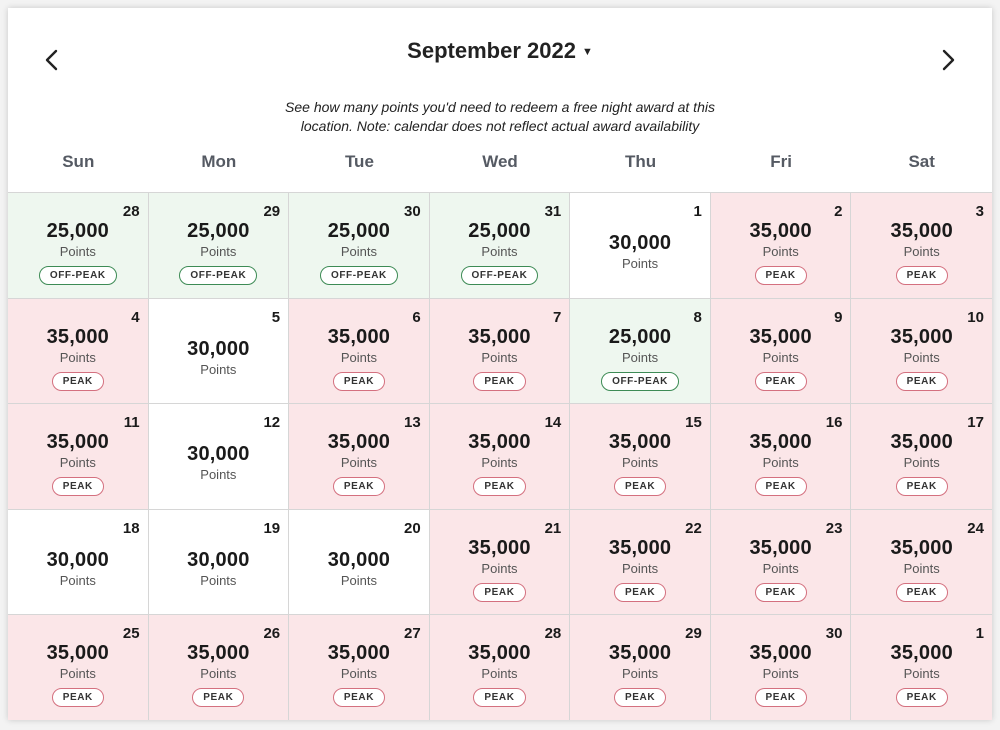  I want to click on calendar-day: 23 35,000 Points PEAK, so click(781, 562).